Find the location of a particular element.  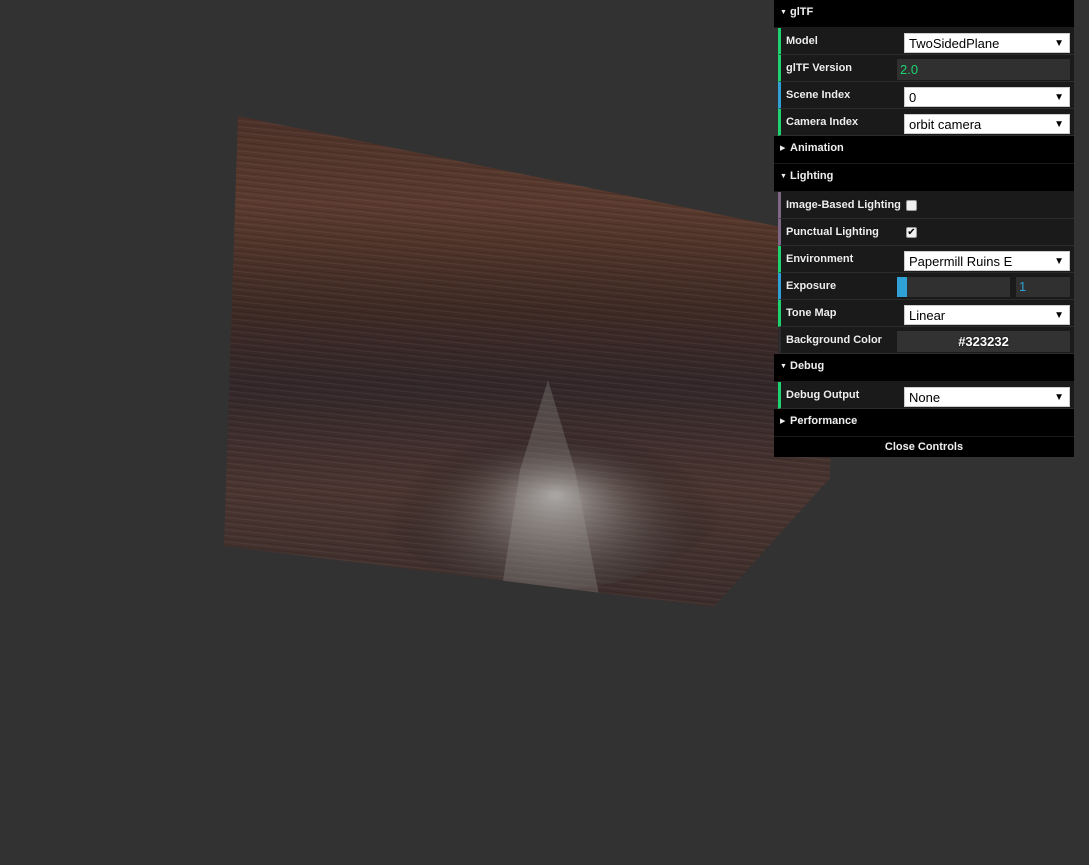

folder-debug-title: ▼ Debug is located at coordinates (924, 368).